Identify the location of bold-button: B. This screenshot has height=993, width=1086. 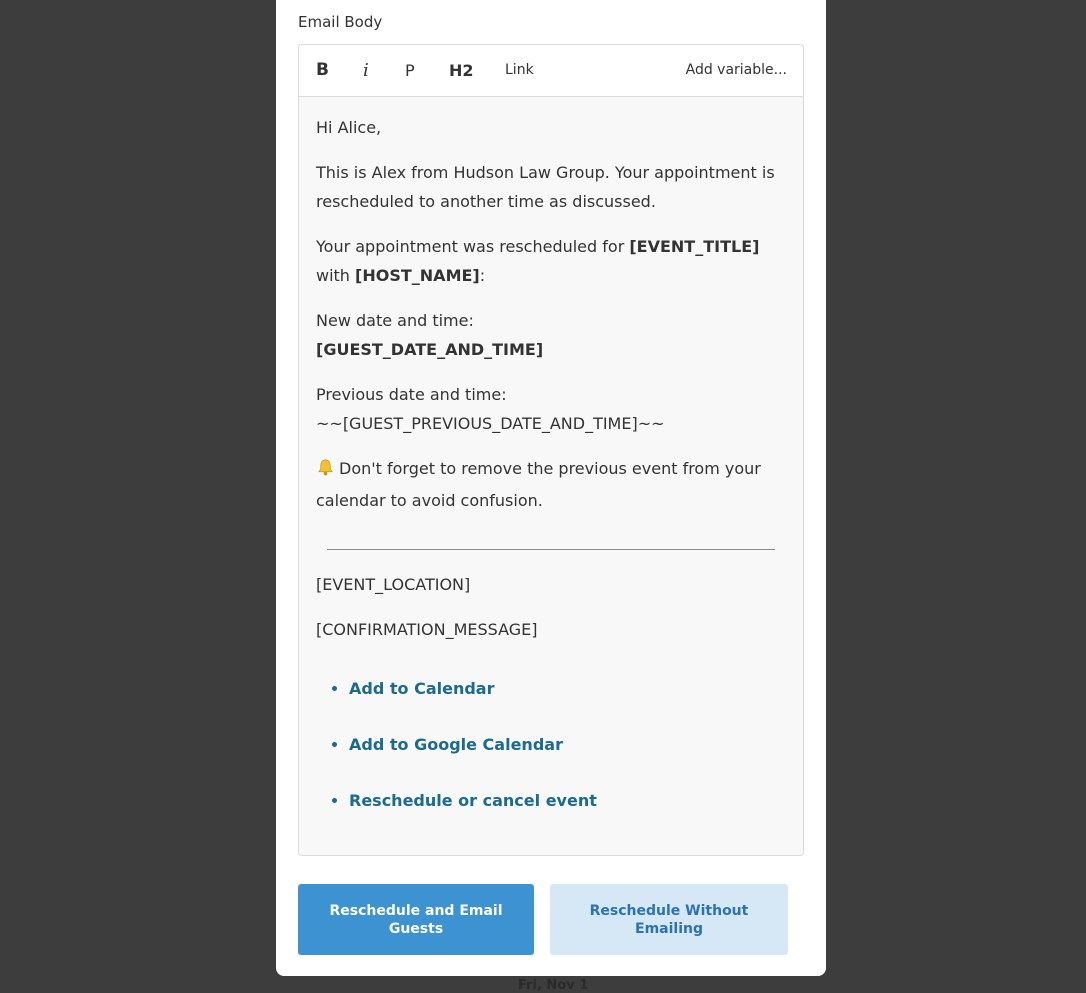
(322, 70).